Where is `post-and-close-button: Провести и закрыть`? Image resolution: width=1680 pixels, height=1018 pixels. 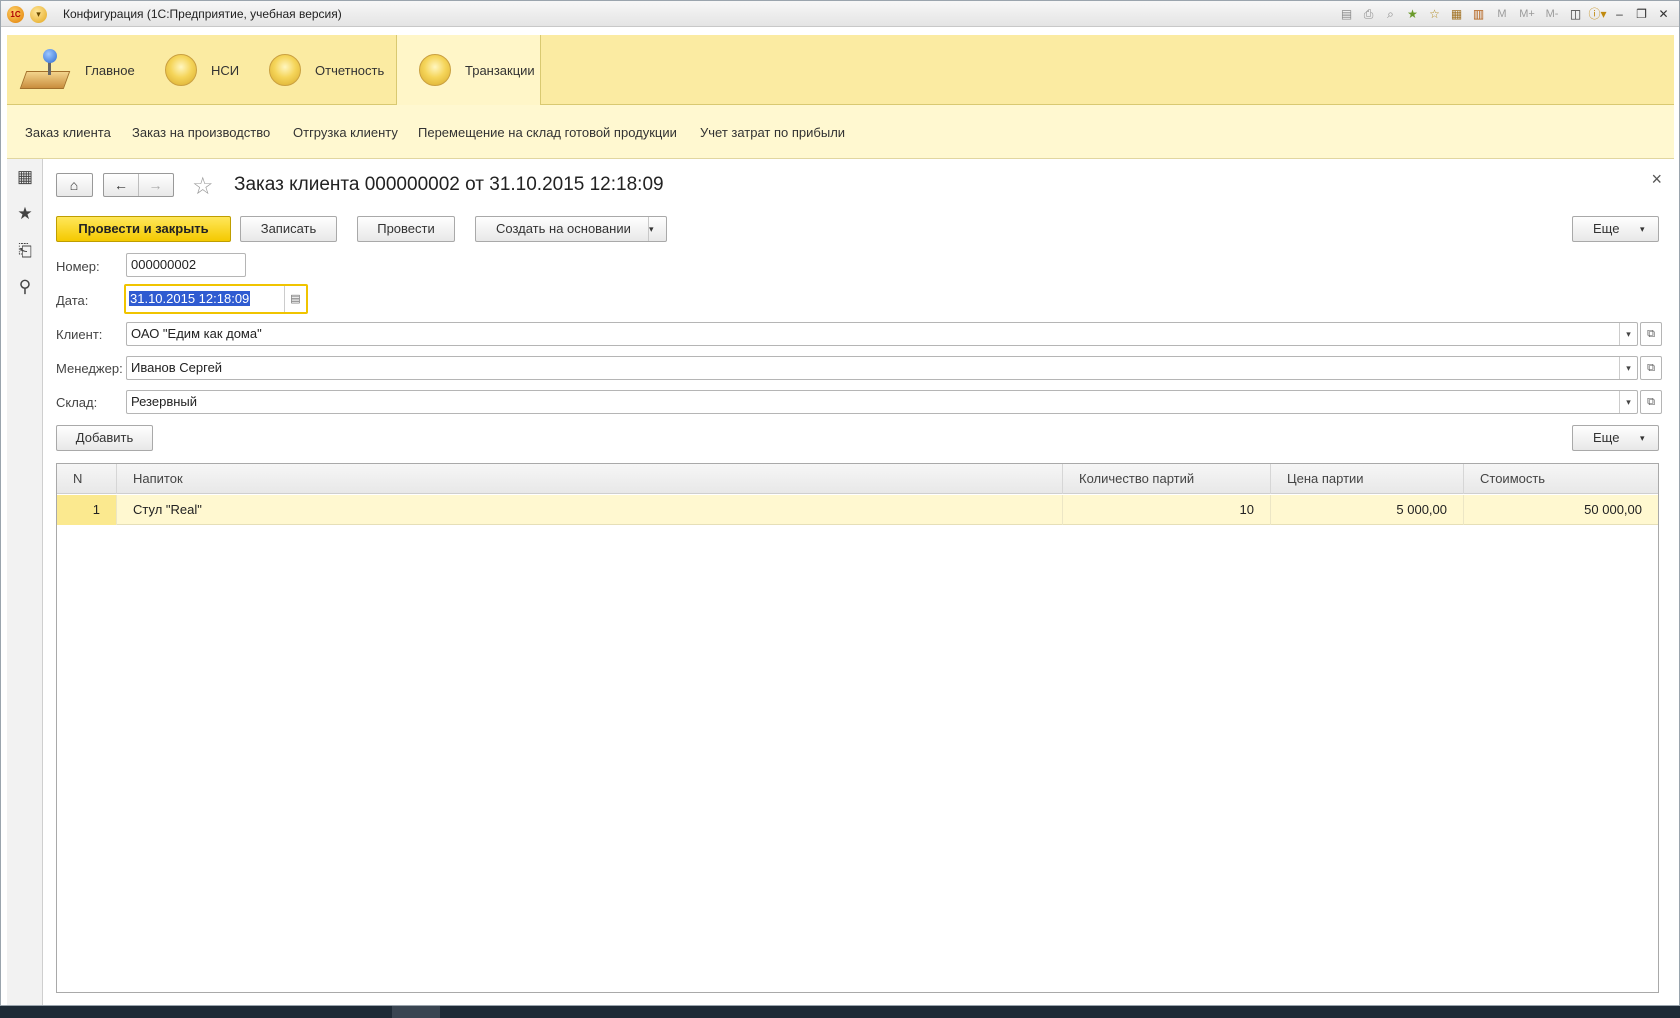 post-and-close-button: Провести и закрыть is located at coordinates (143, 229).